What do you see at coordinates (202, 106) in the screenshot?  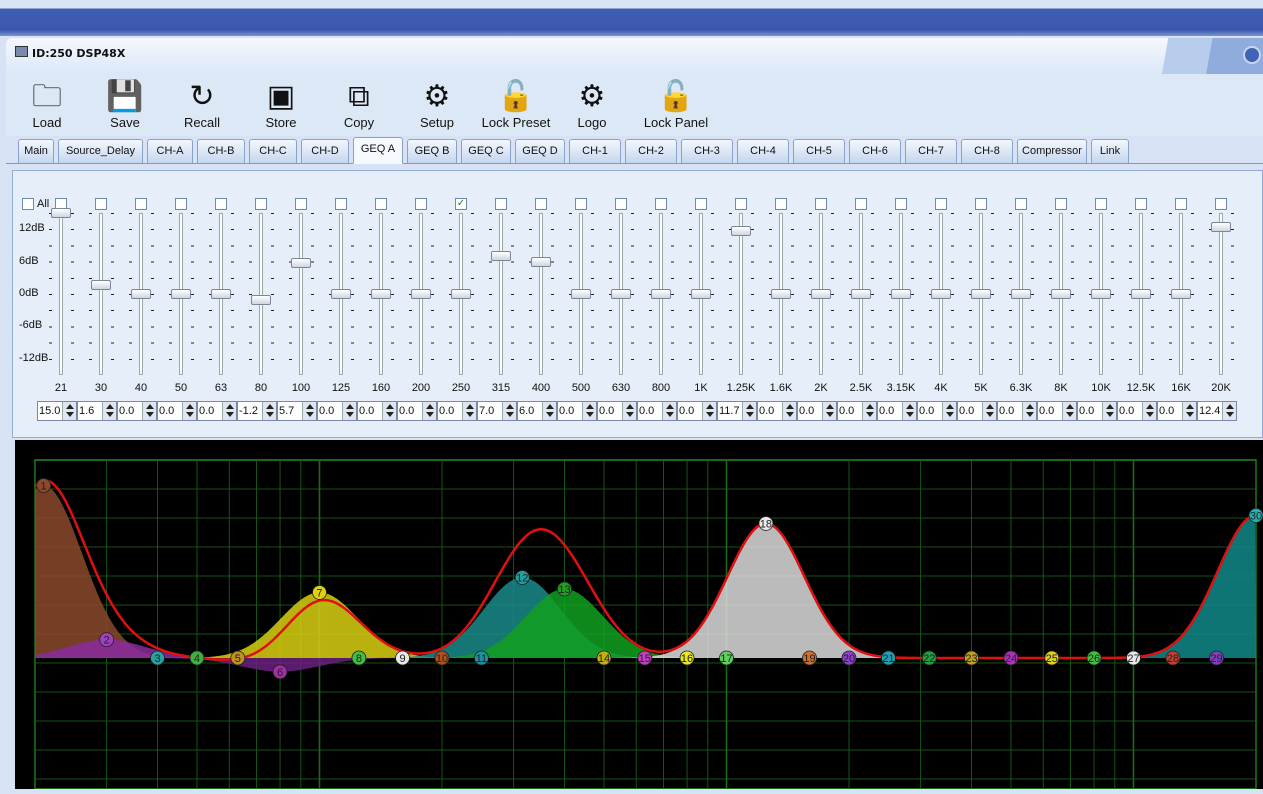 I see `recall-button: ↻ Recall` at bounding box center [202, 106].